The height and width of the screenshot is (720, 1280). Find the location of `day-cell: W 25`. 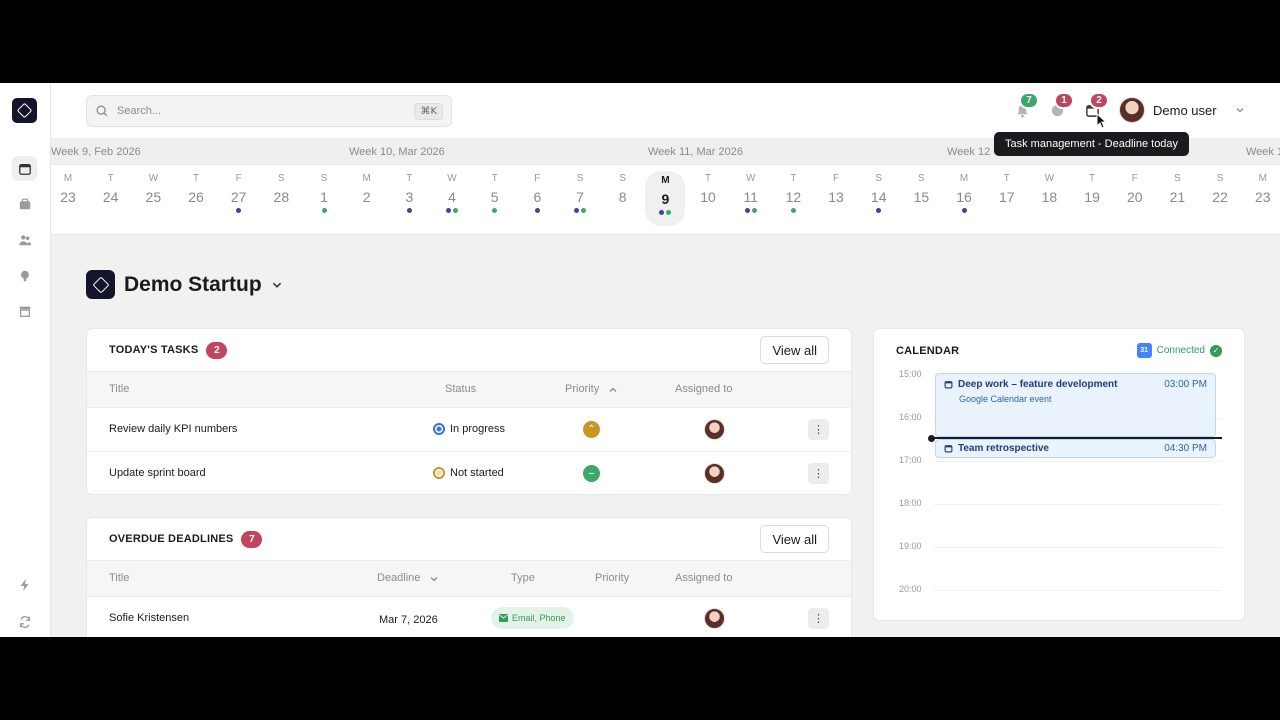

day-cell: W 25 is located at coordinates (153, 193).